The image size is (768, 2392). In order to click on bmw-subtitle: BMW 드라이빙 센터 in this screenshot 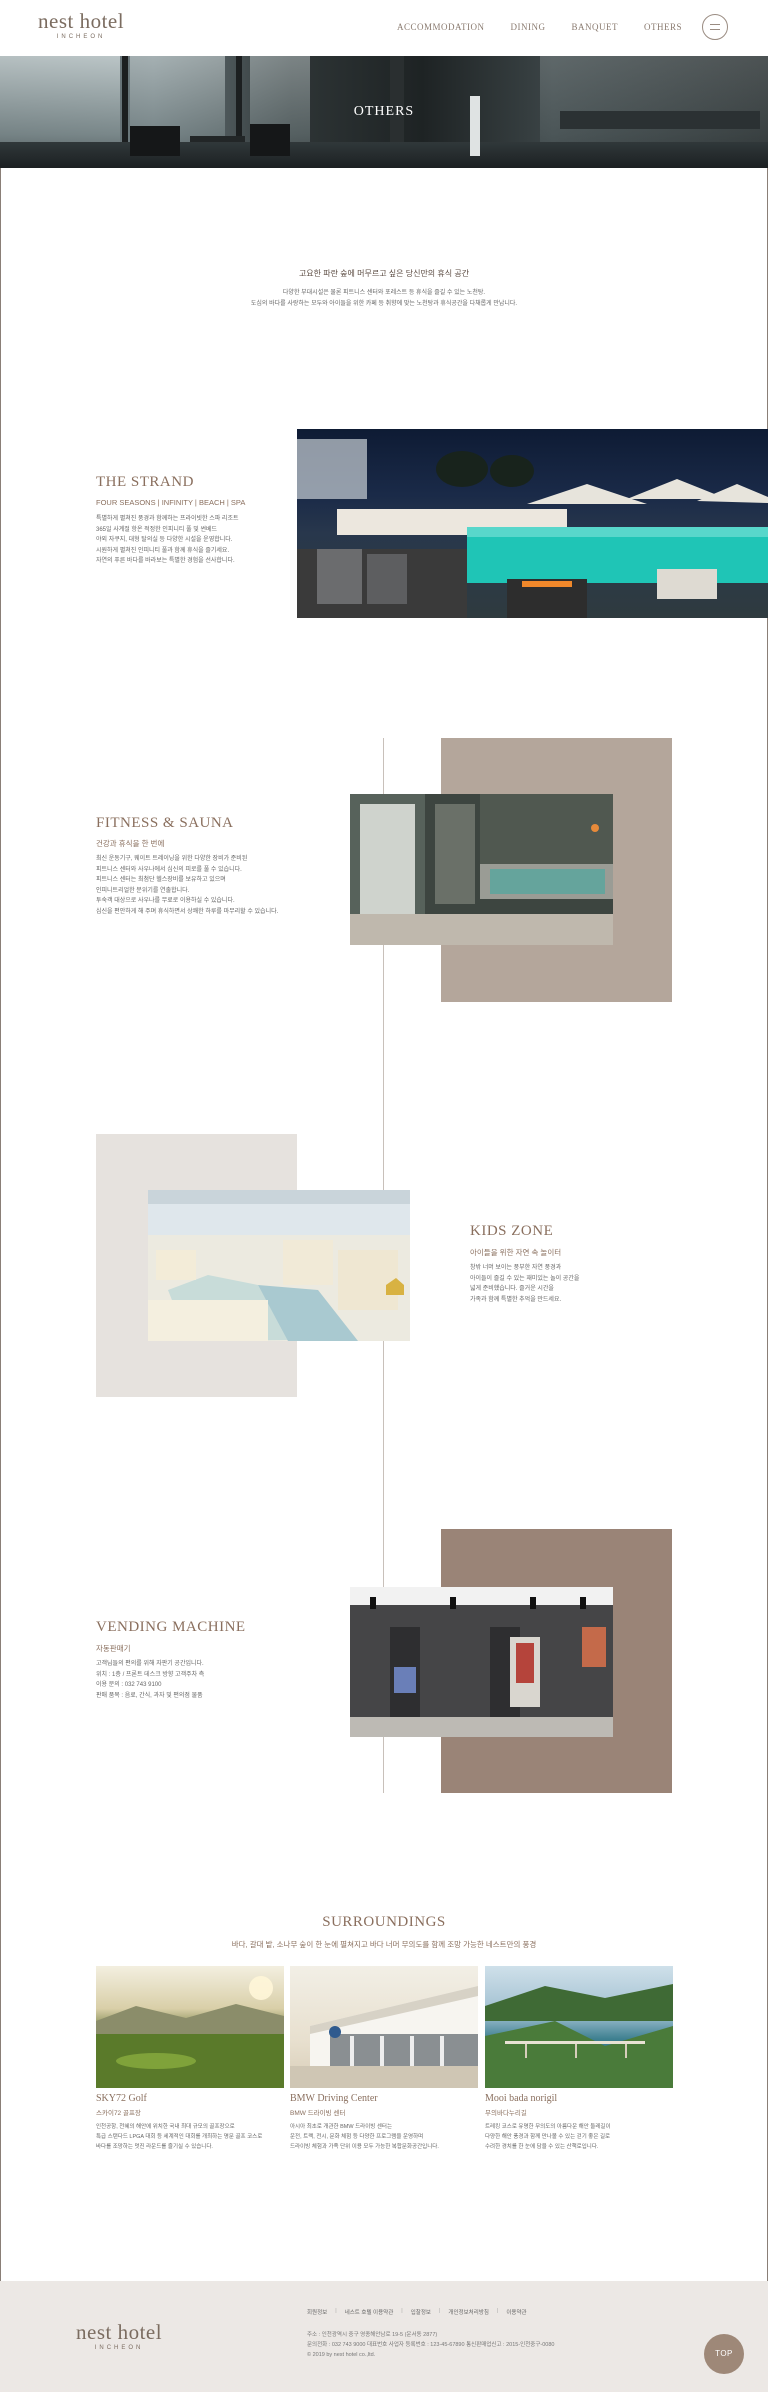, I will do `click(318, 2113)`.